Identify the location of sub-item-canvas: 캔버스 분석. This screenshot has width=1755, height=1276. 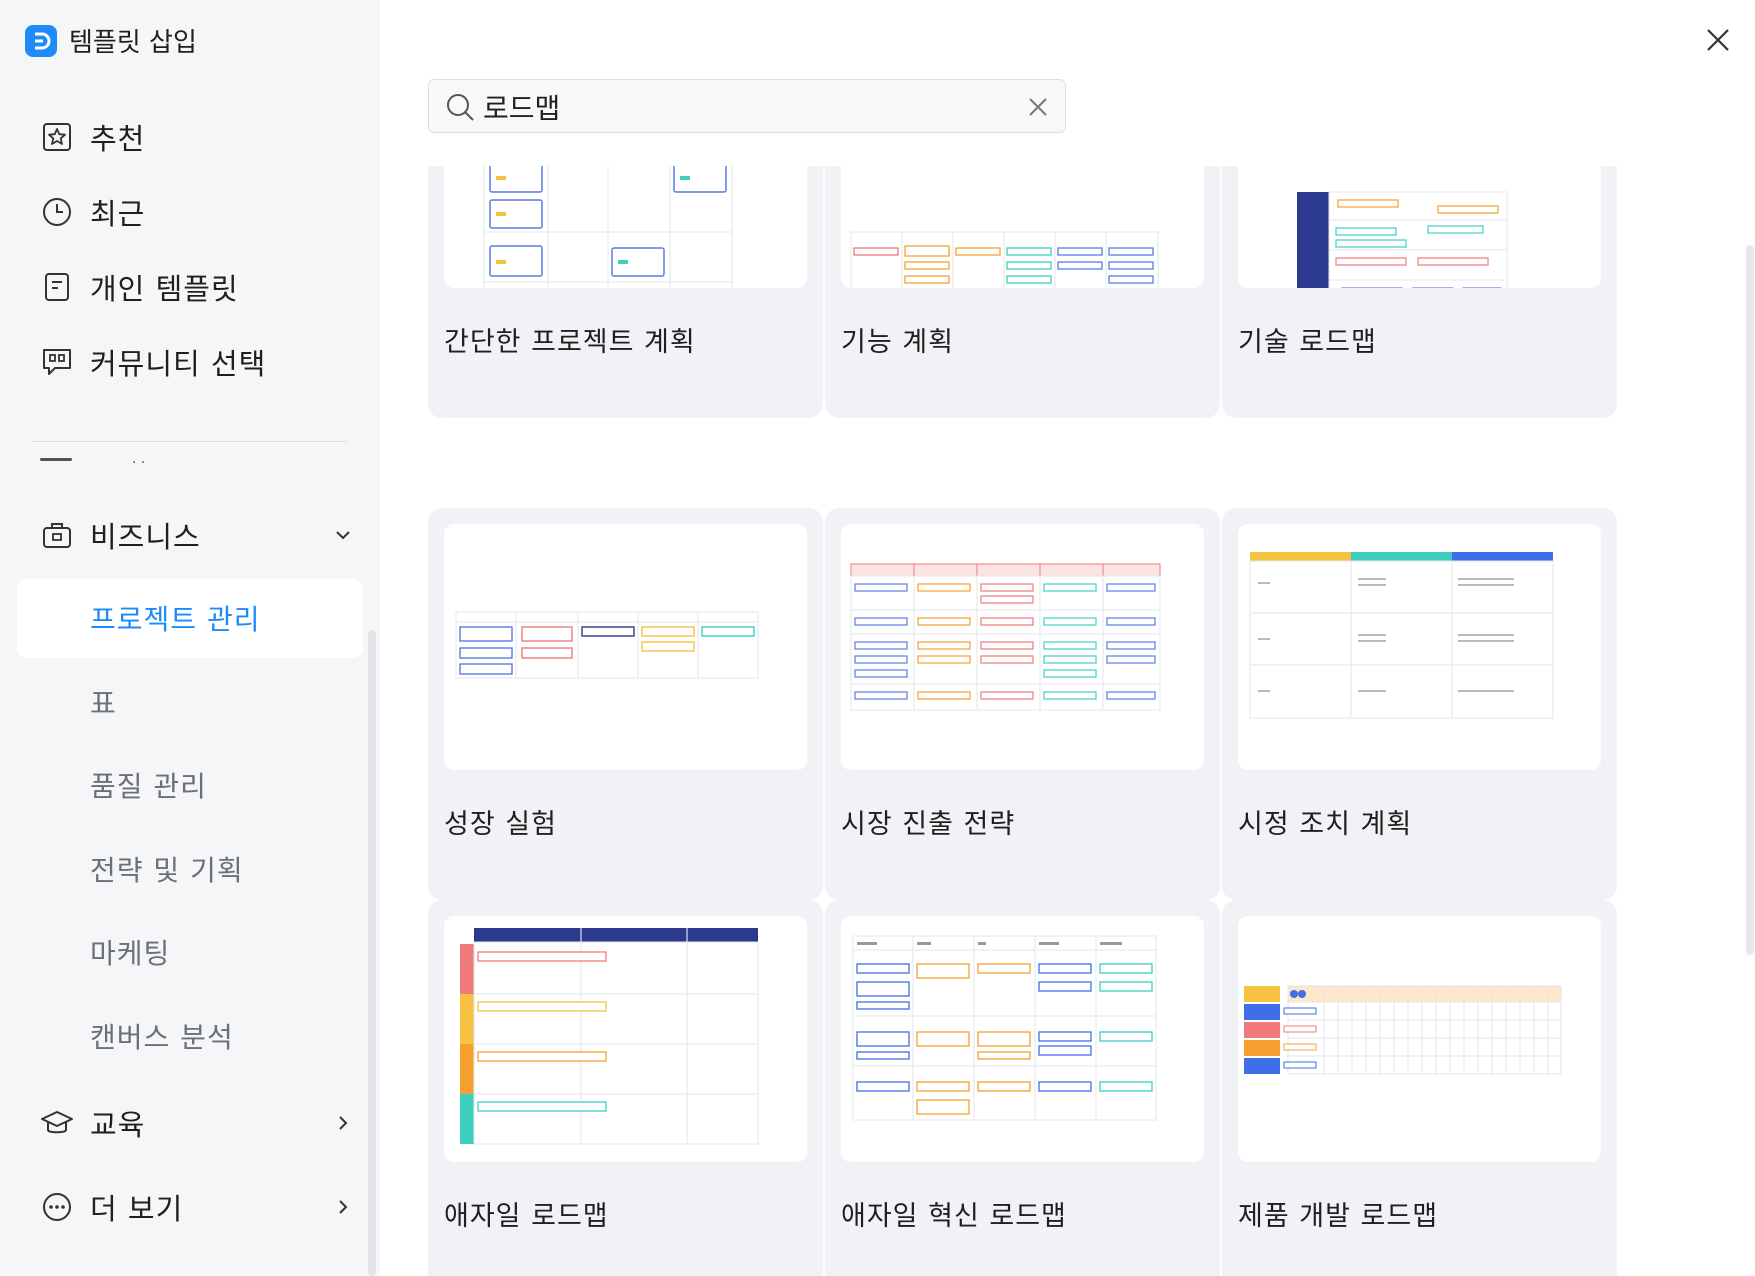
(162, 1036).